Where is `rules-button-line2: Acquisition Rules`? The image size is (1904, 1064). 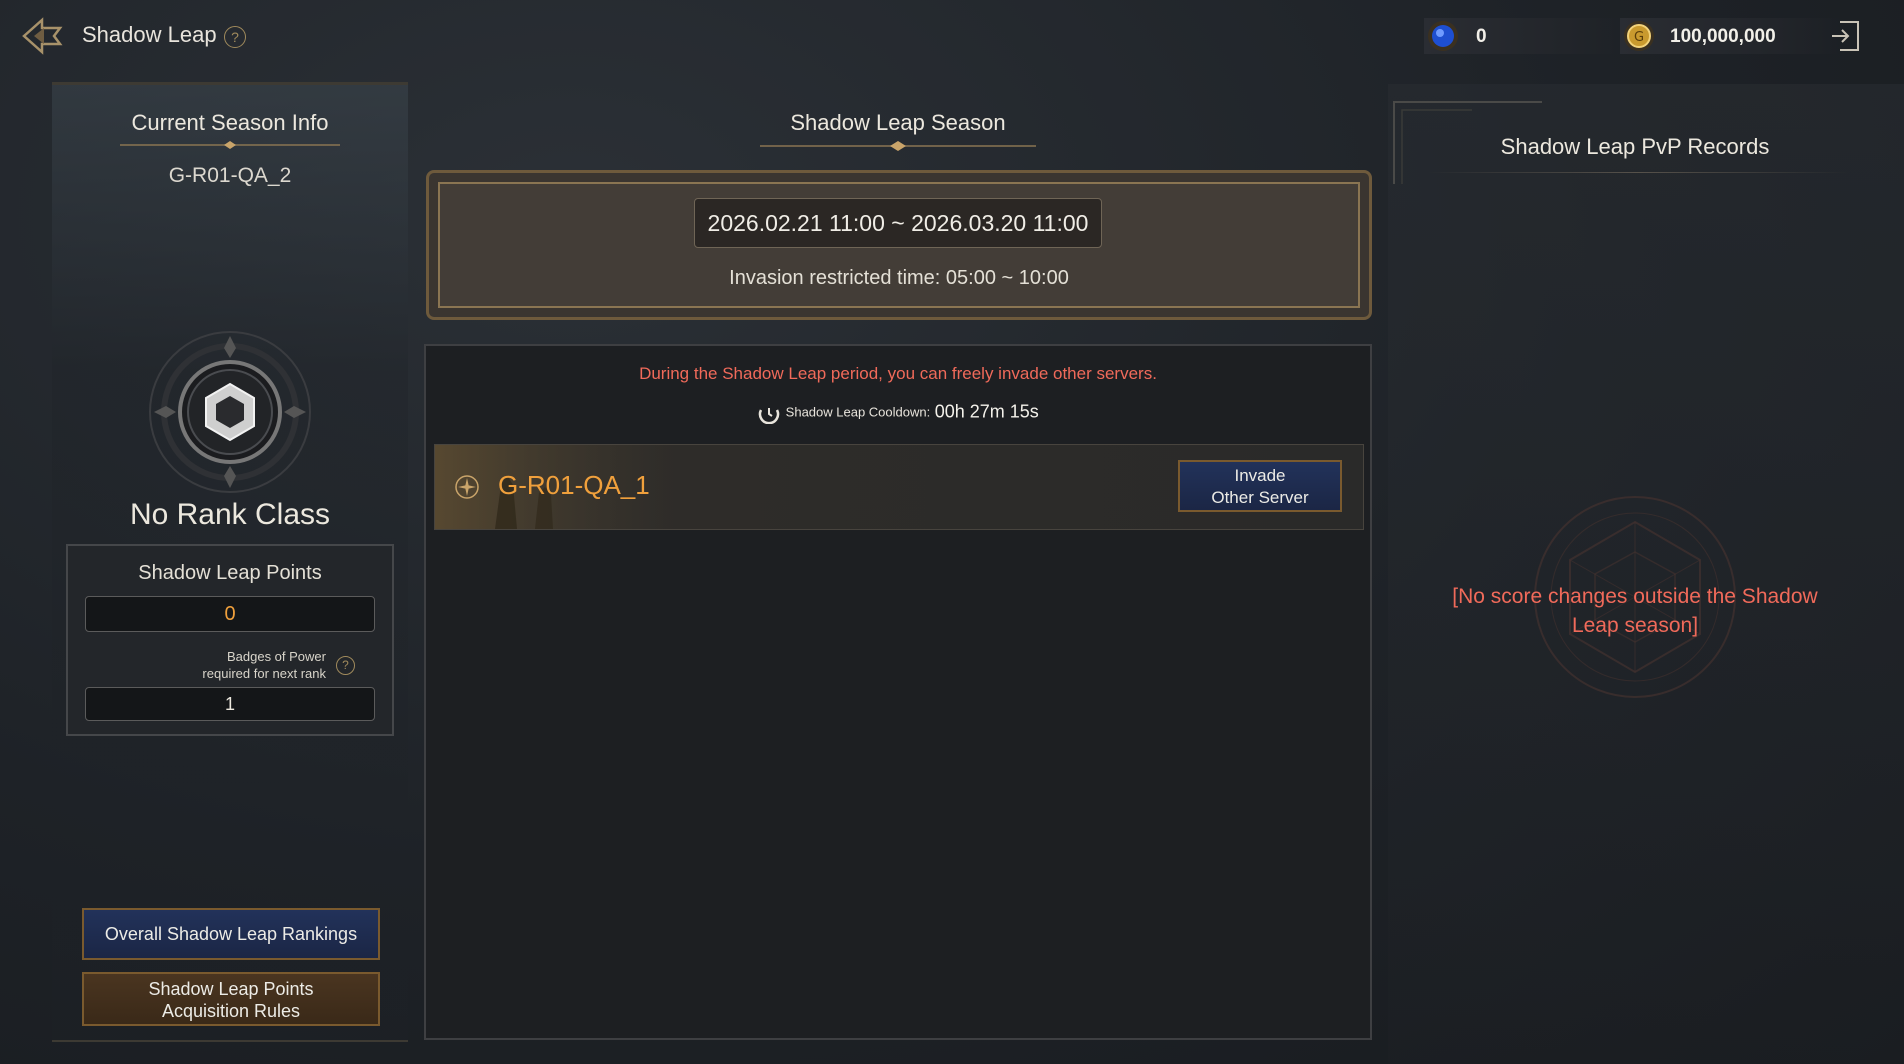 rules-button-line2: Acquisition Rules is located at coordinates (231, 1011).